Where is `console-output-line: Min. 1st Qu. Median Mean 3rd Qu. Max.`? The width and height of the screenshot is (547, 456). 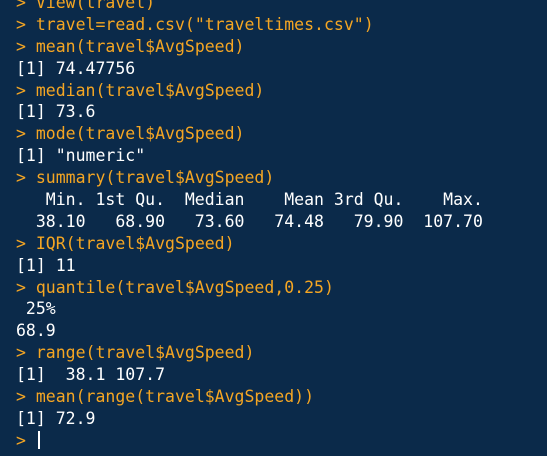
console-output-line: Min. 1st Qu. Median Mean 3rd Qu. Max. is located at coordinates (281, 200).